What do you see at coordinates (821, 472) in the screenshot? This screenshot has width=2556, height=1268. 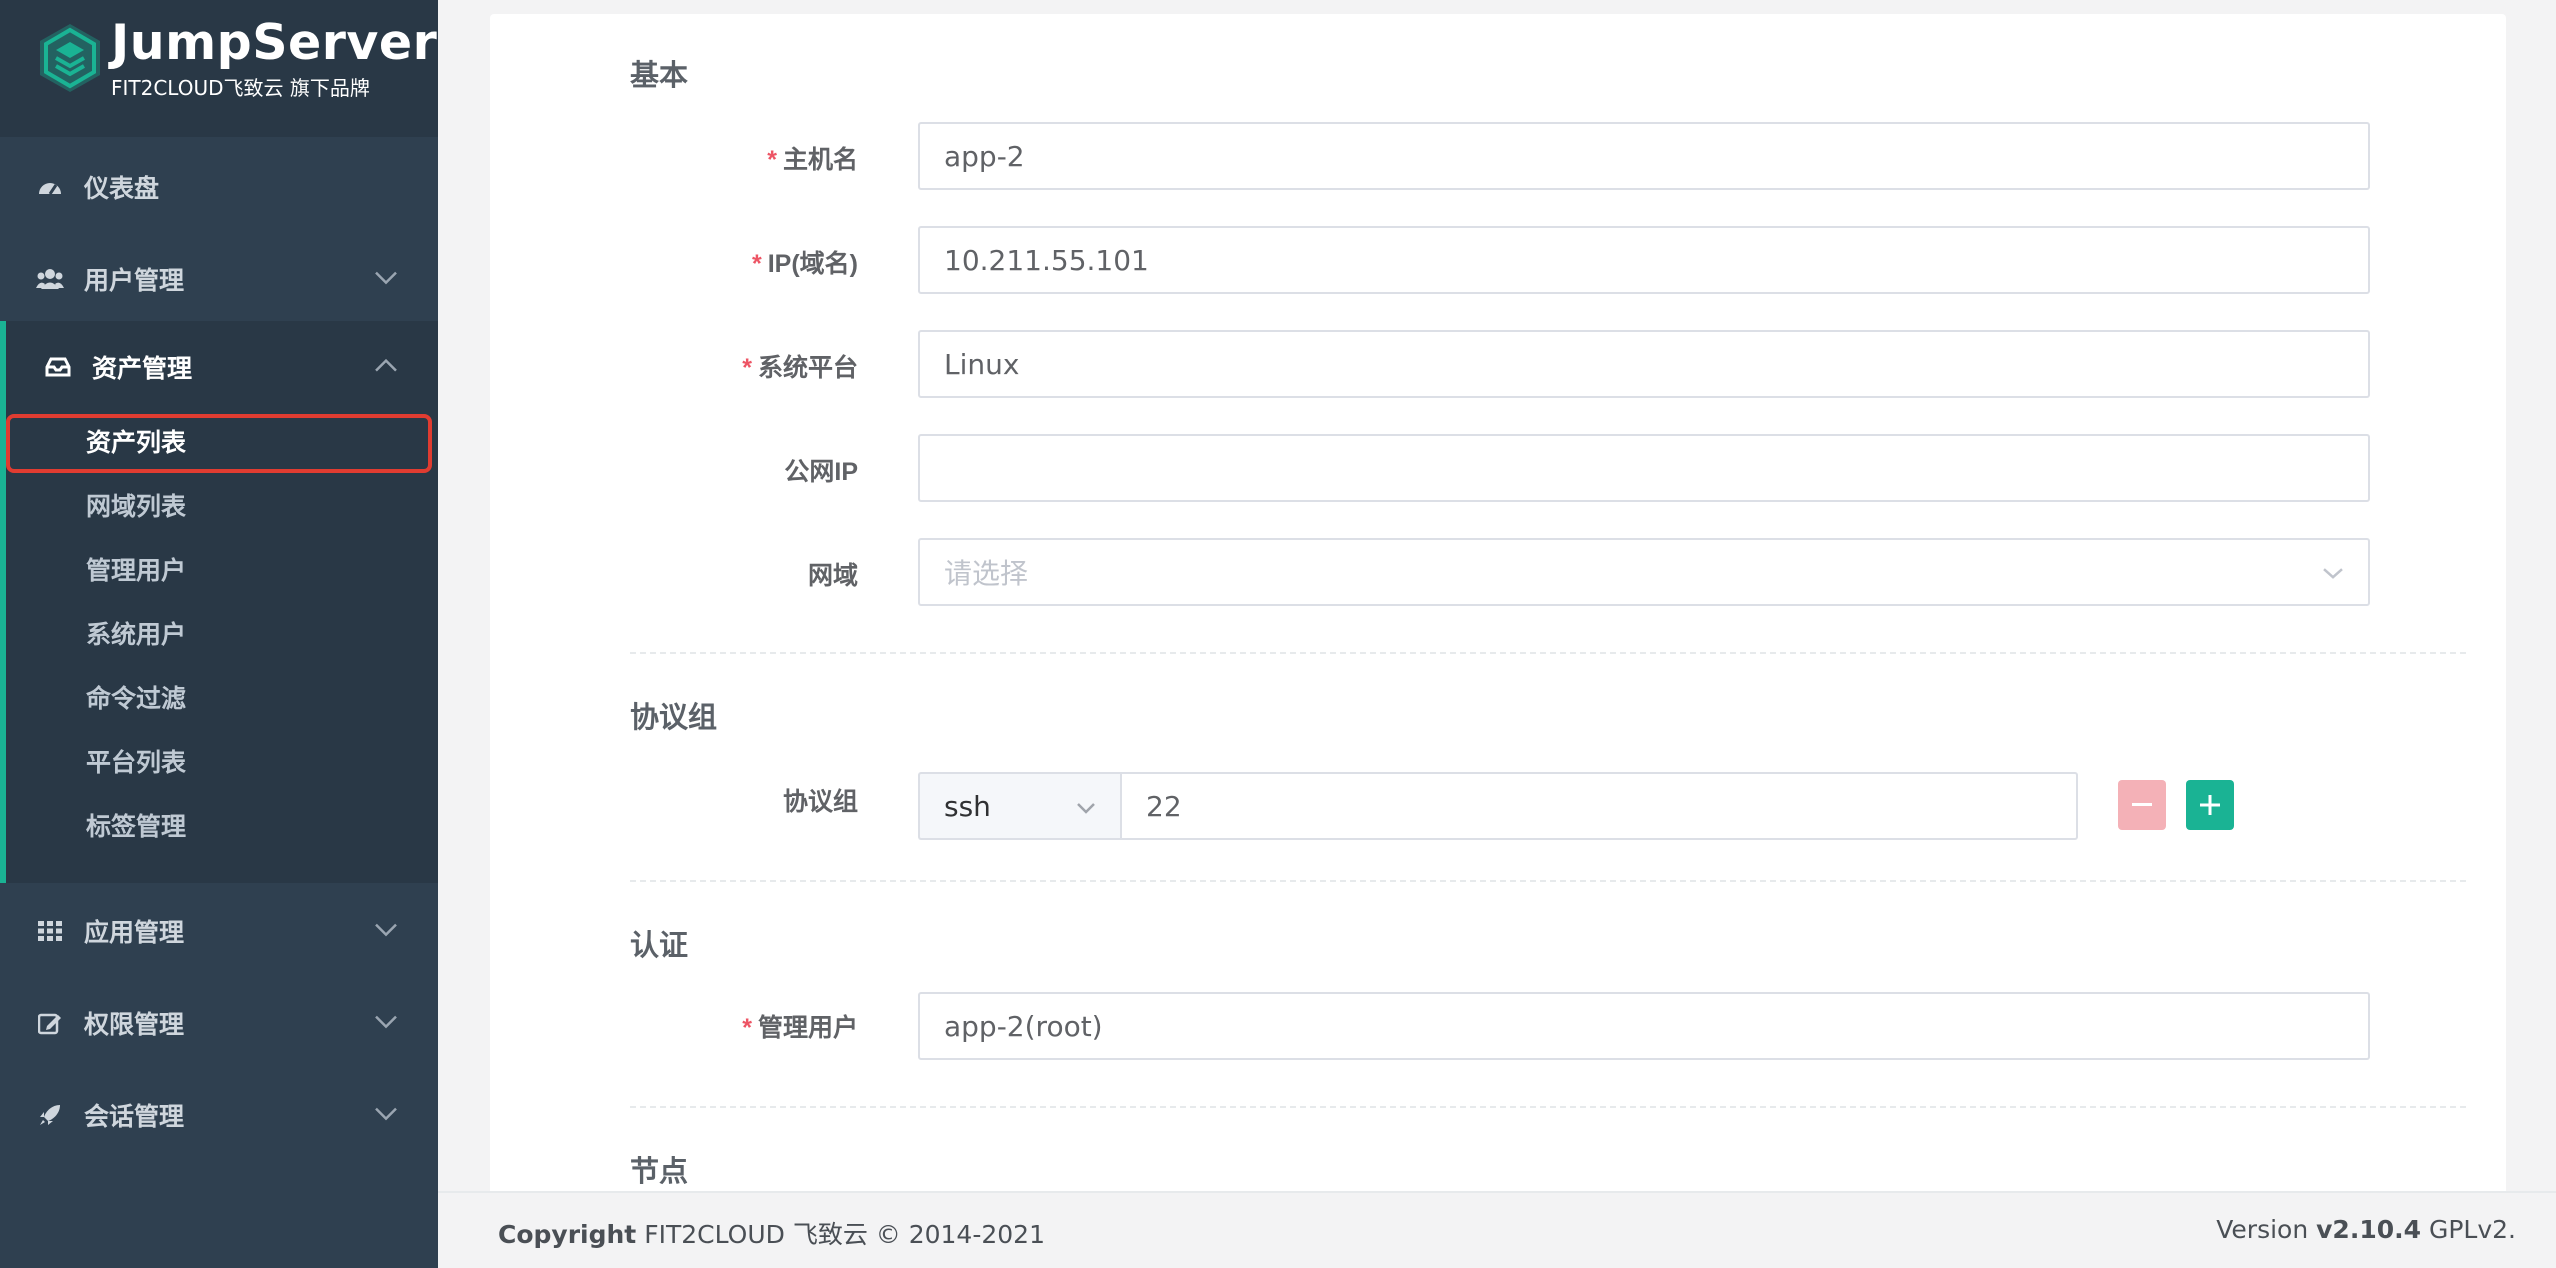 I see `public-ip-label: 公网IP` at bounding box center [821, 472].